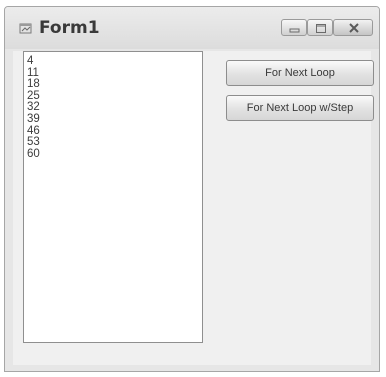 This screenshot has width=386, height=377. I want to click on maximize-icon, so click(321, 28).